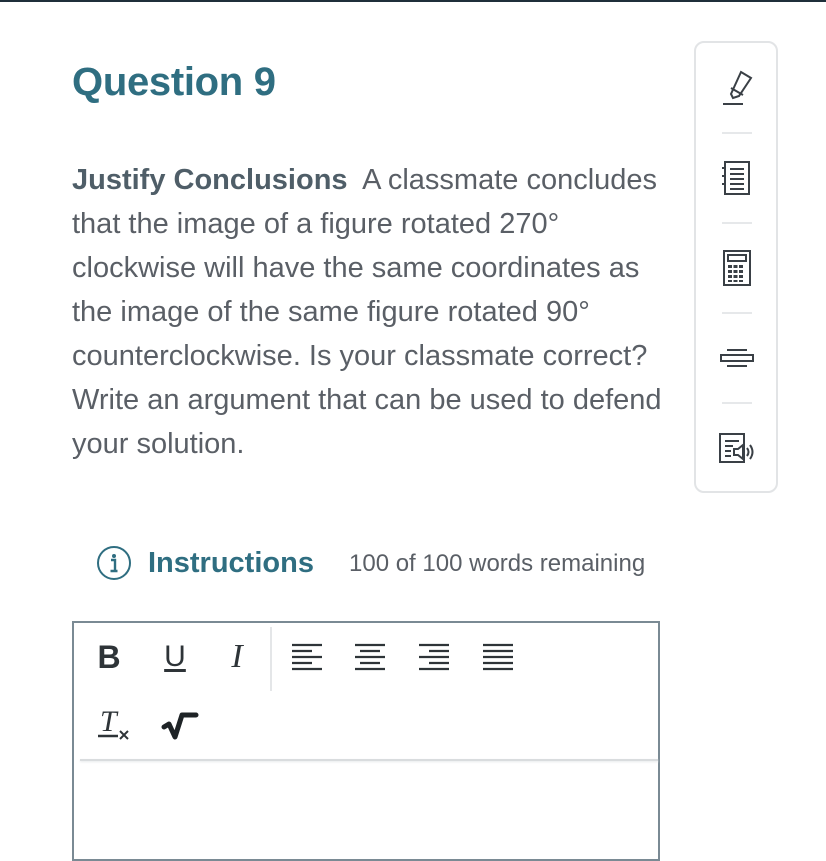 The height and width of the screenshot is (861, 826). I want to click on align-right-icon, so click(434, 657).